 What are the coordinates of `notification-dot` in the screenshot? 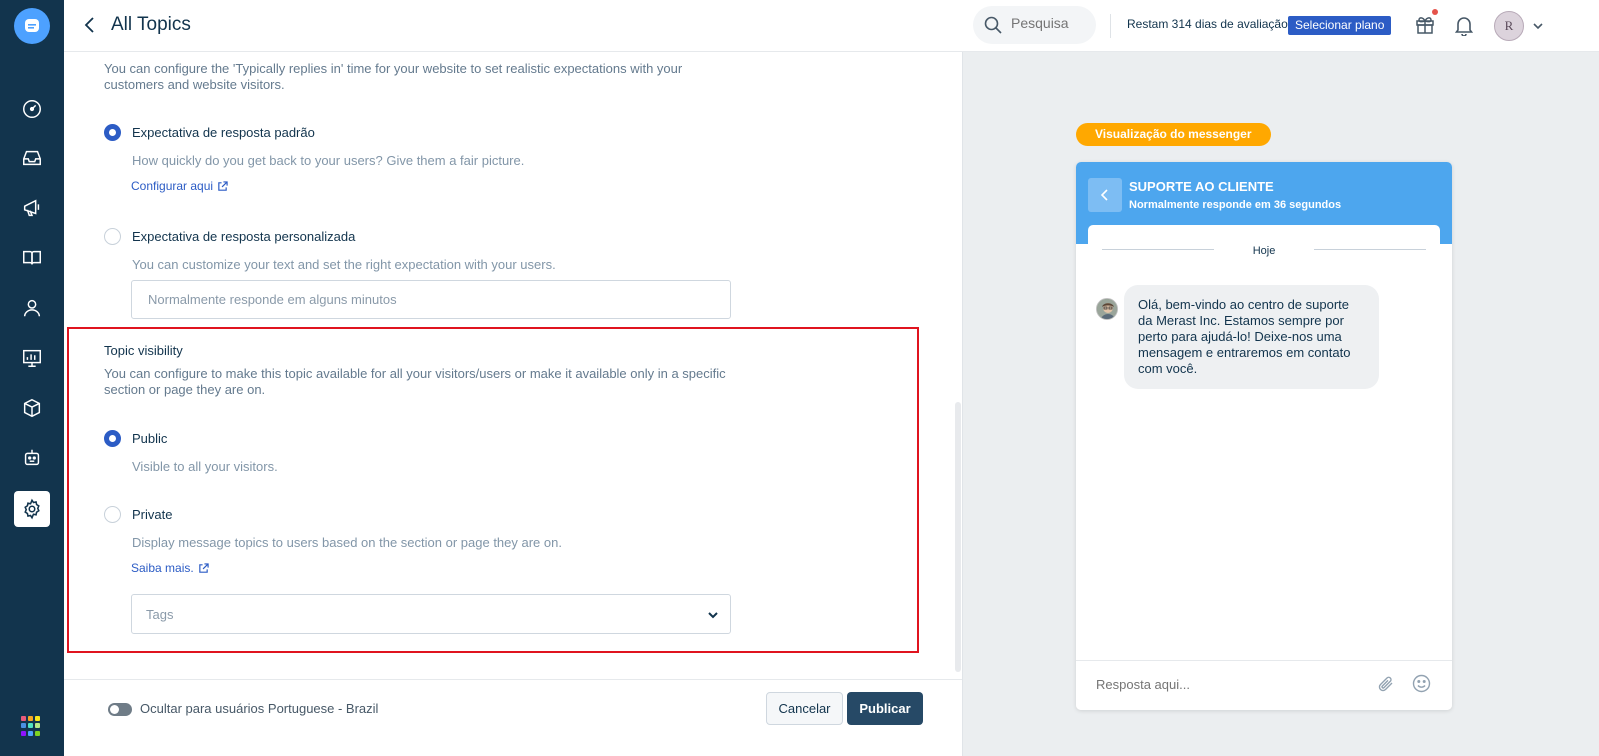 It's located at (1435, 12).